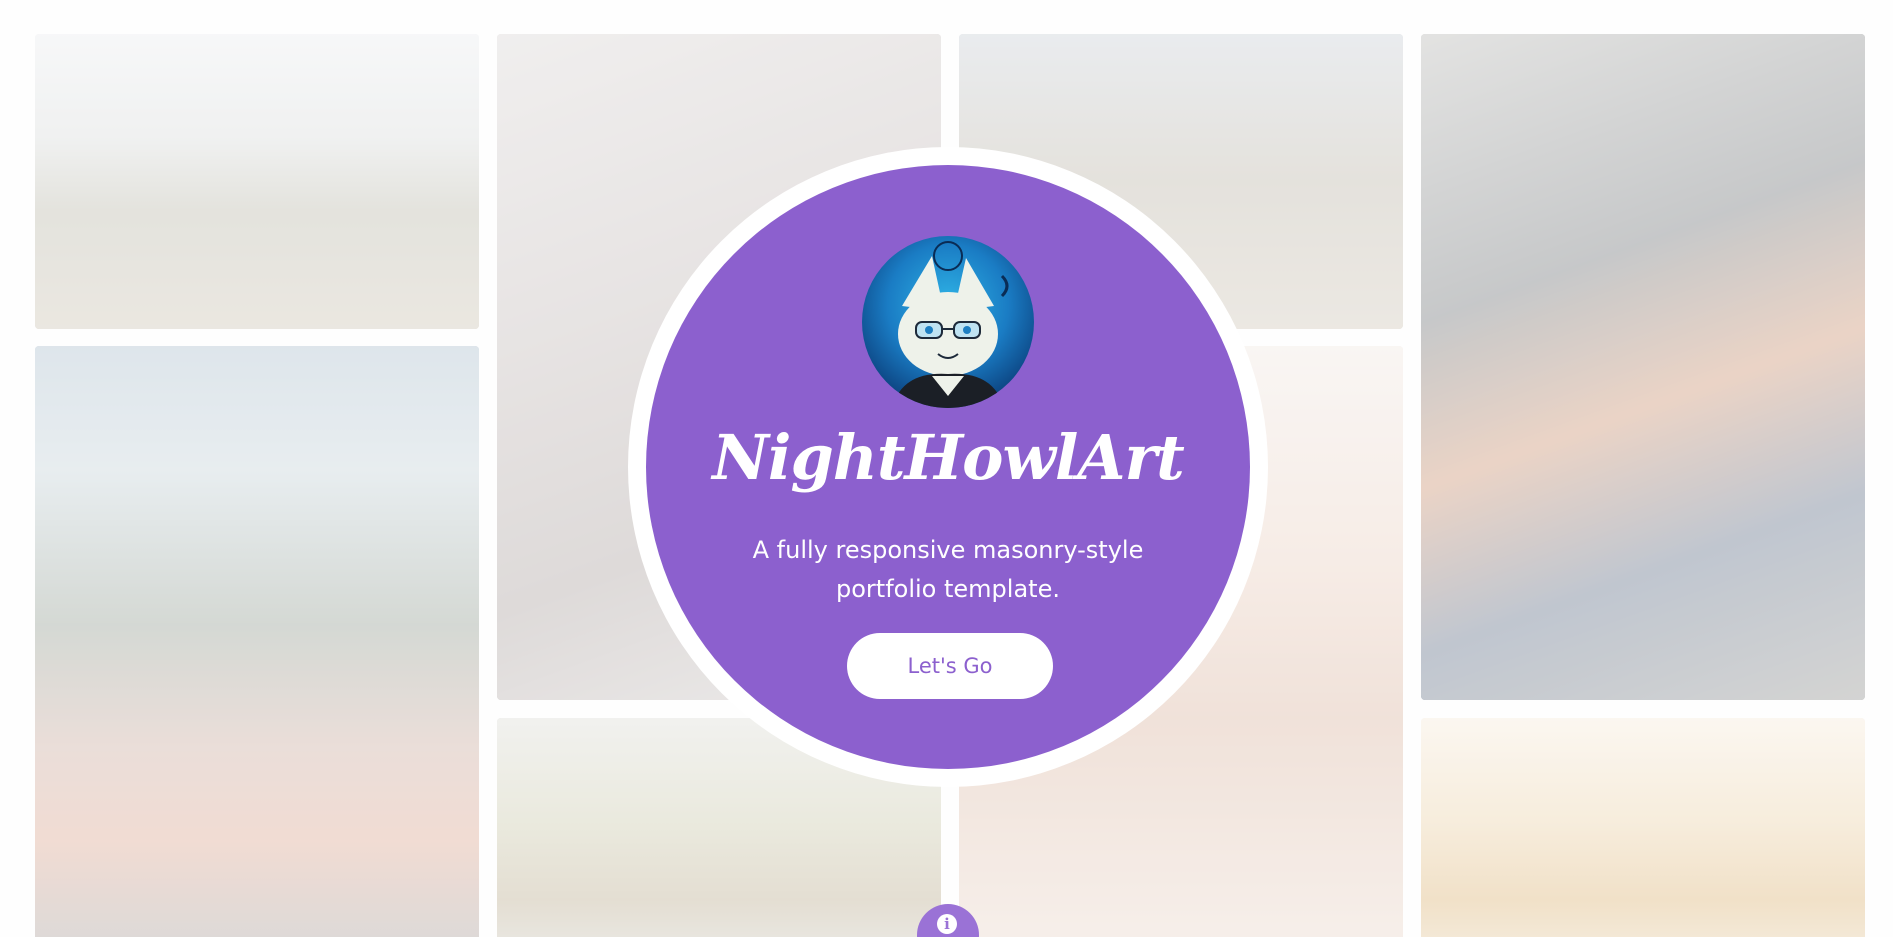 Image resolution: width=1893 pixels, height=937 pixels. Describe the element at coordinates (948, 457) in the screenshot. I see `page-title: NightHowlArt` at that location.